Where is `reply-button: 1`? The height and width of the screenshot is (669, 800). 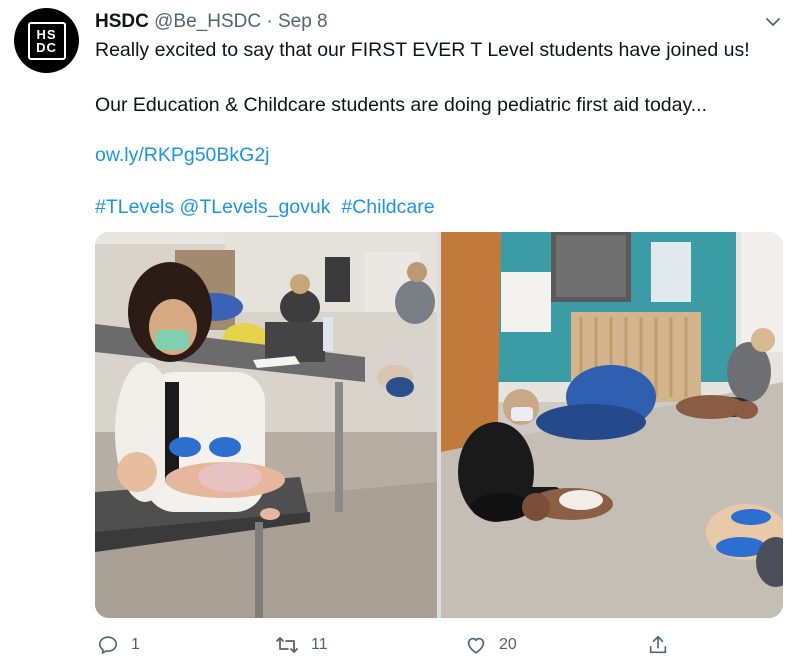
reply-button: 1 is located at coordinates (118, 645).